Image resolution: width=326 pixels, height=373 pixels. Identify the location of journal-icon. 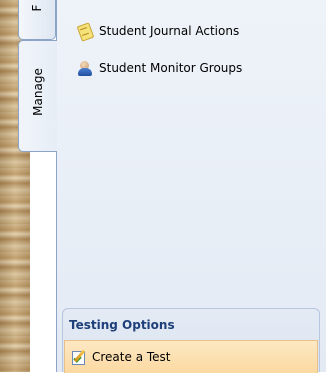
(85, 31).